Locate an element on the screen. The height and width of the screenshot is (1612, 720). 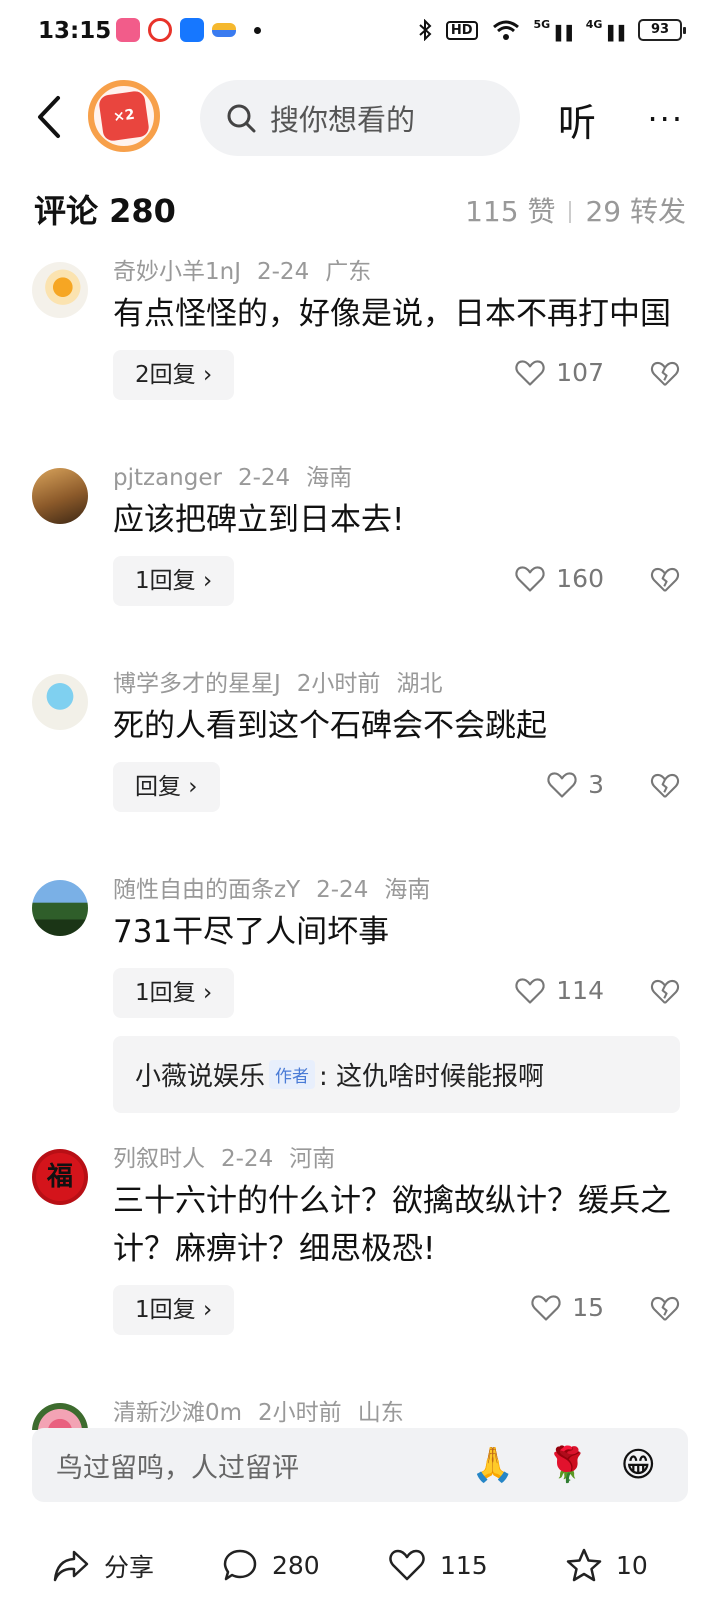
comment-item: 清新沙滩0m2小时前山东应建道歉悔罪碑！！回复 ›1 is located at coordinates (360, 1410).